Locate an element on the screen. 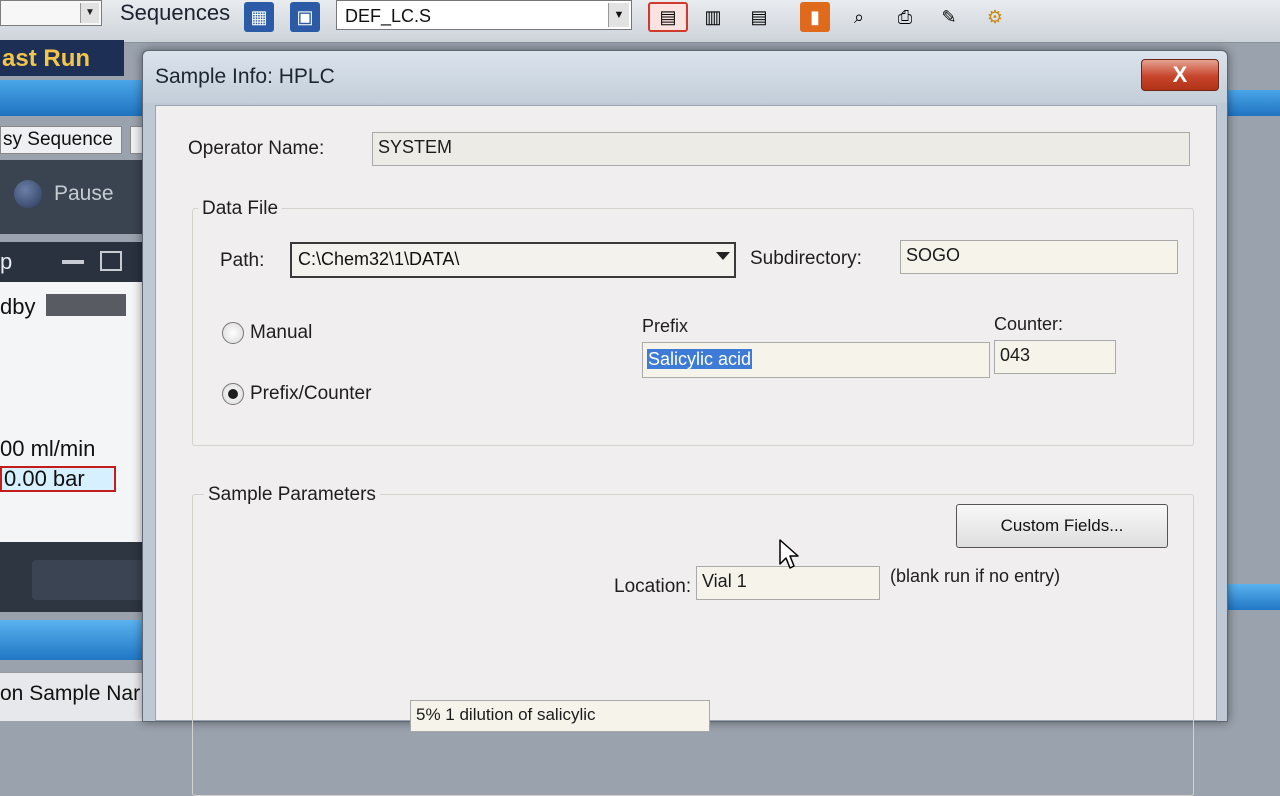  save-sequence-icon: ▣ is located at coordinates (305, 17).